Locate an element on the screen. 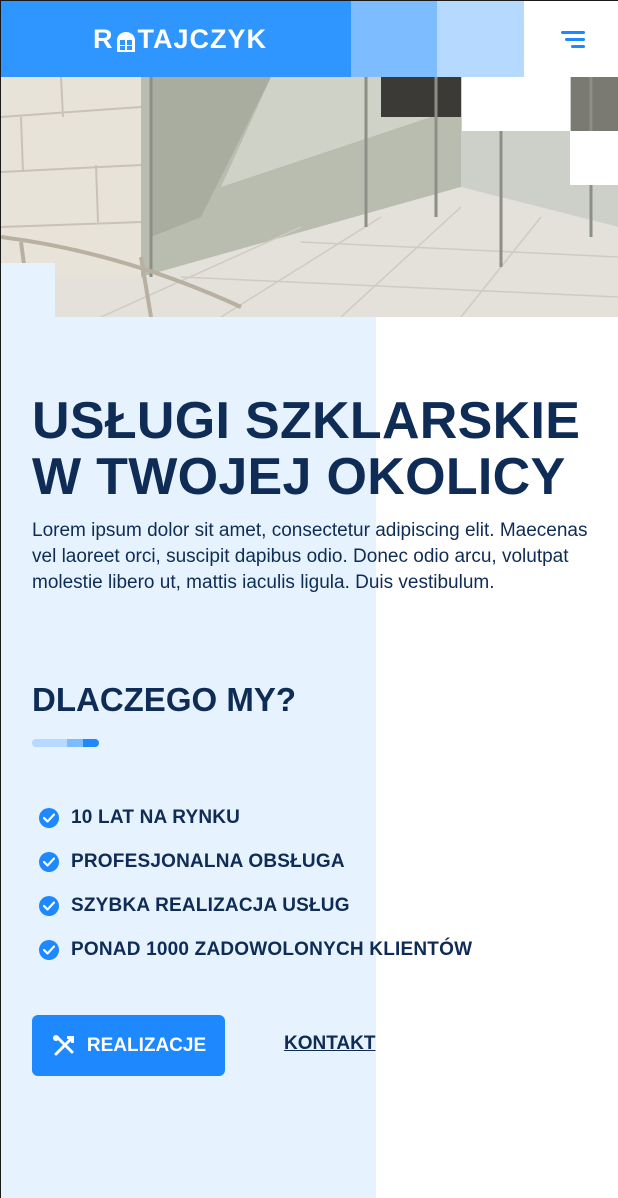 This screenshot has width=618, height=1198. list-item: SZYBKA REALIZACJA USŁUG is located at coordinates (255, 906).